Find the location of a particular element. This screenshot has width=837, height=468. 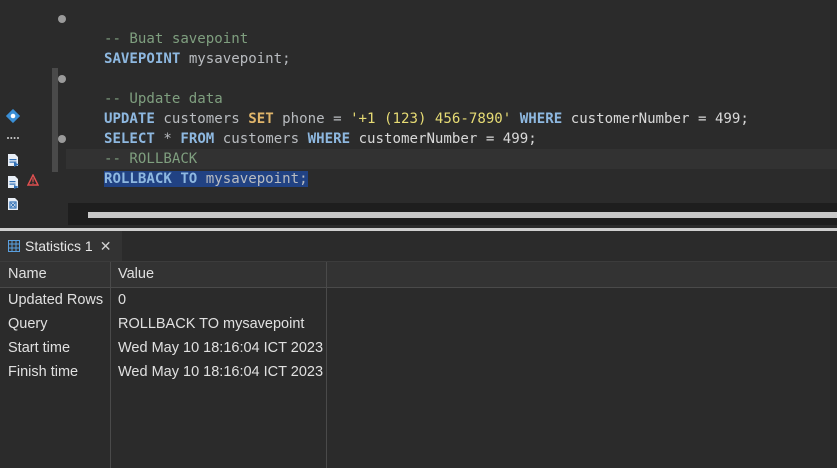

explain-plan-icon is located at coordinates (13, 204).